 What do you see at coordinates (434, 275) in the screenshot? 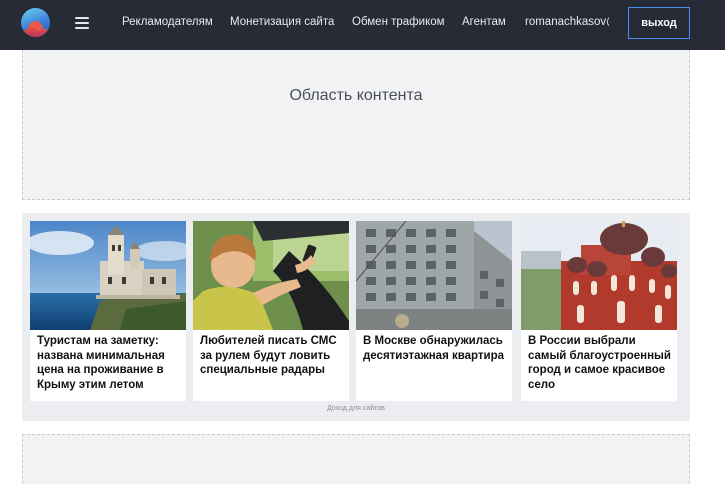
I see `news-image-building` at bounding box center [434, 275].